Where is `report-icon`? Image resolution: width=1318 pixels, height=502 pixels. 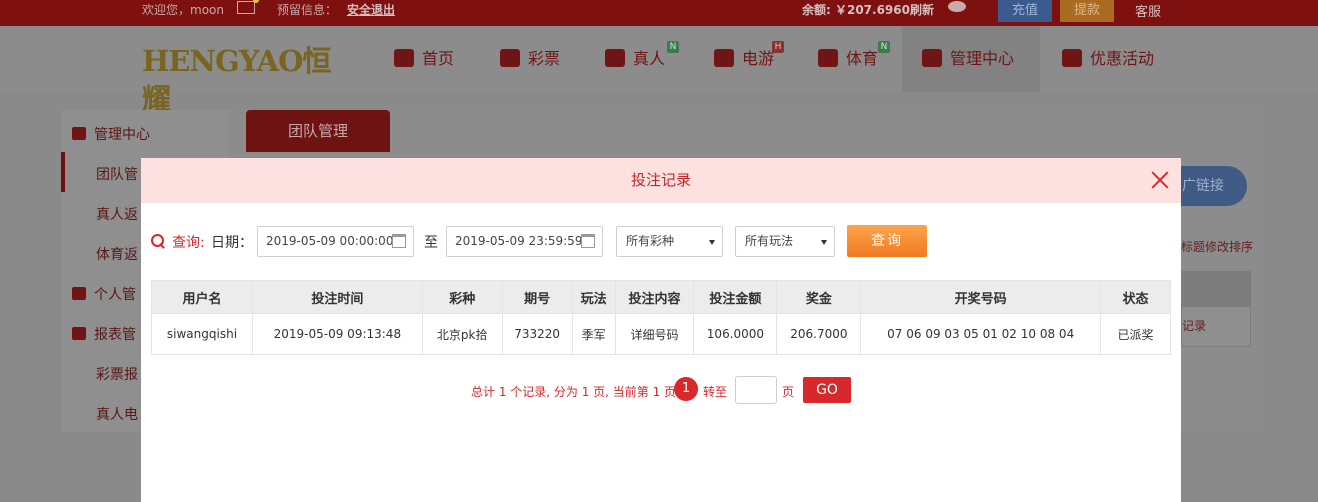
report-icon is located at coordinates (79, 333).